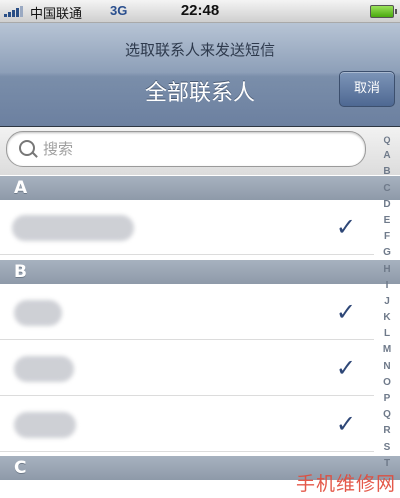  Describe the element at coordinates (199, 50) in the screenshot. I see `nav-prompt: 选取联系人来发送短信` at that location.